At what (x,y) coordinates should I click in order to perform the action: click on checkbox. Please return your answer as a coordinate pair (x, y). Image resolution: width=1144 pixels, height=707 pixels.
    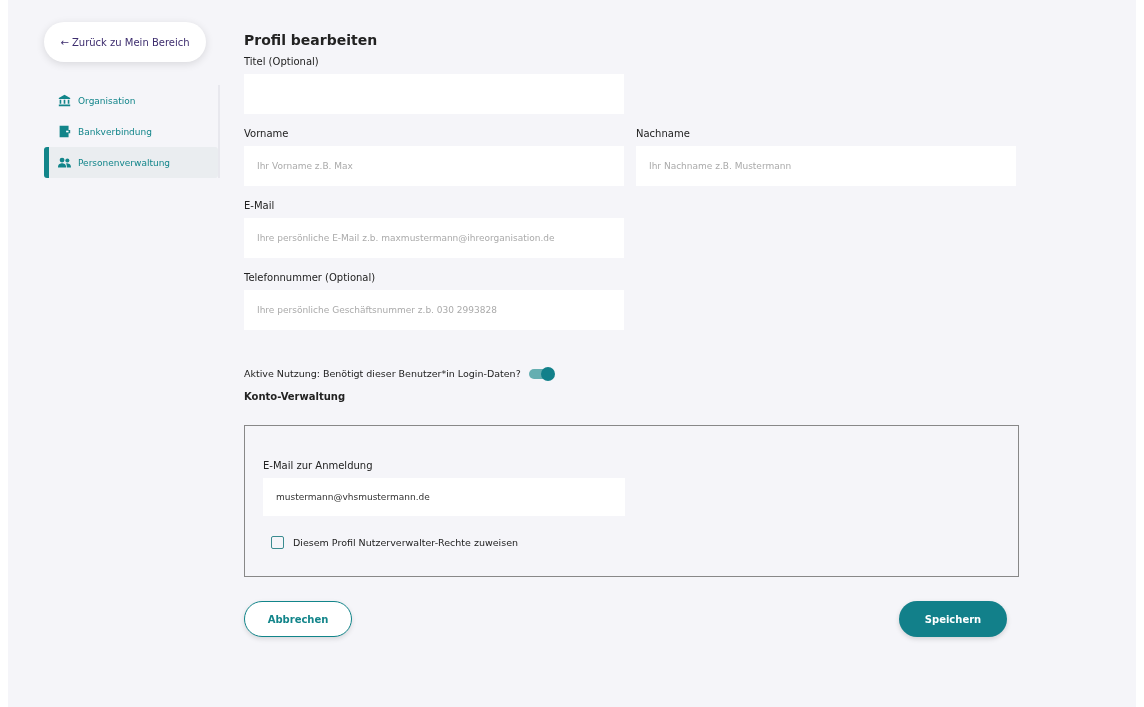
    Looking at the image, I should click on (277, 542).